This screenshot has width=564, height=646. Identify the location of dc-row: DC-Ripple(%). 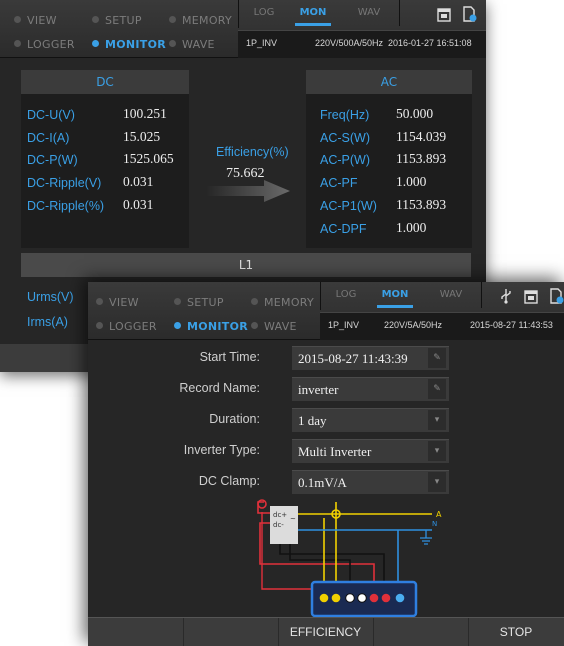
(65, 205).